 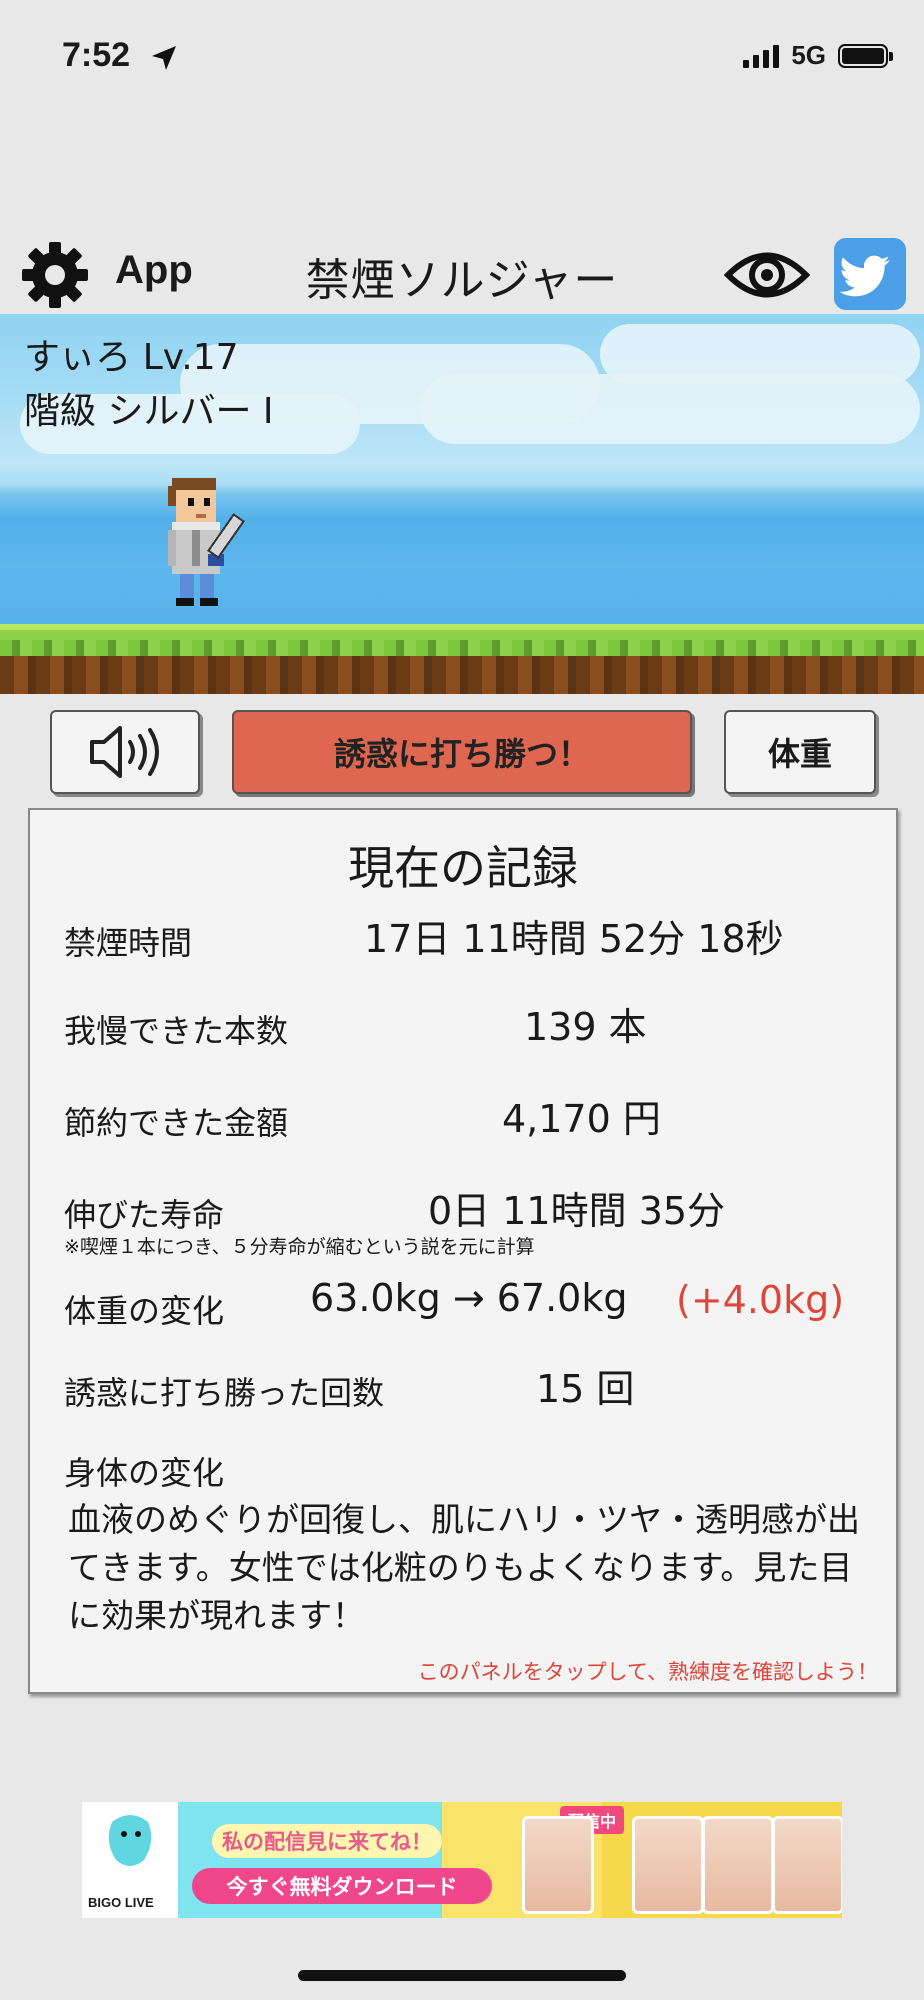 What do you see at coordinates (149, 411) in the screenshot?
I see `player-rank: 階級 シルバー I` at bounding box center [149, 411].